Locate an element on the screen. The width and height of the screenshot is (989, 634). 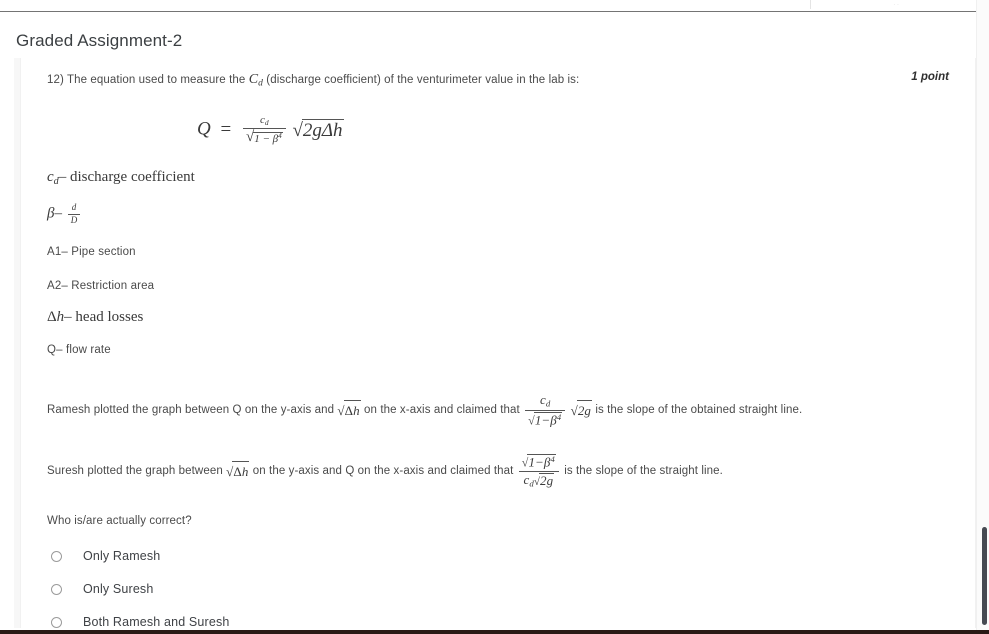
header-rule is located at coordinates (494, 11).